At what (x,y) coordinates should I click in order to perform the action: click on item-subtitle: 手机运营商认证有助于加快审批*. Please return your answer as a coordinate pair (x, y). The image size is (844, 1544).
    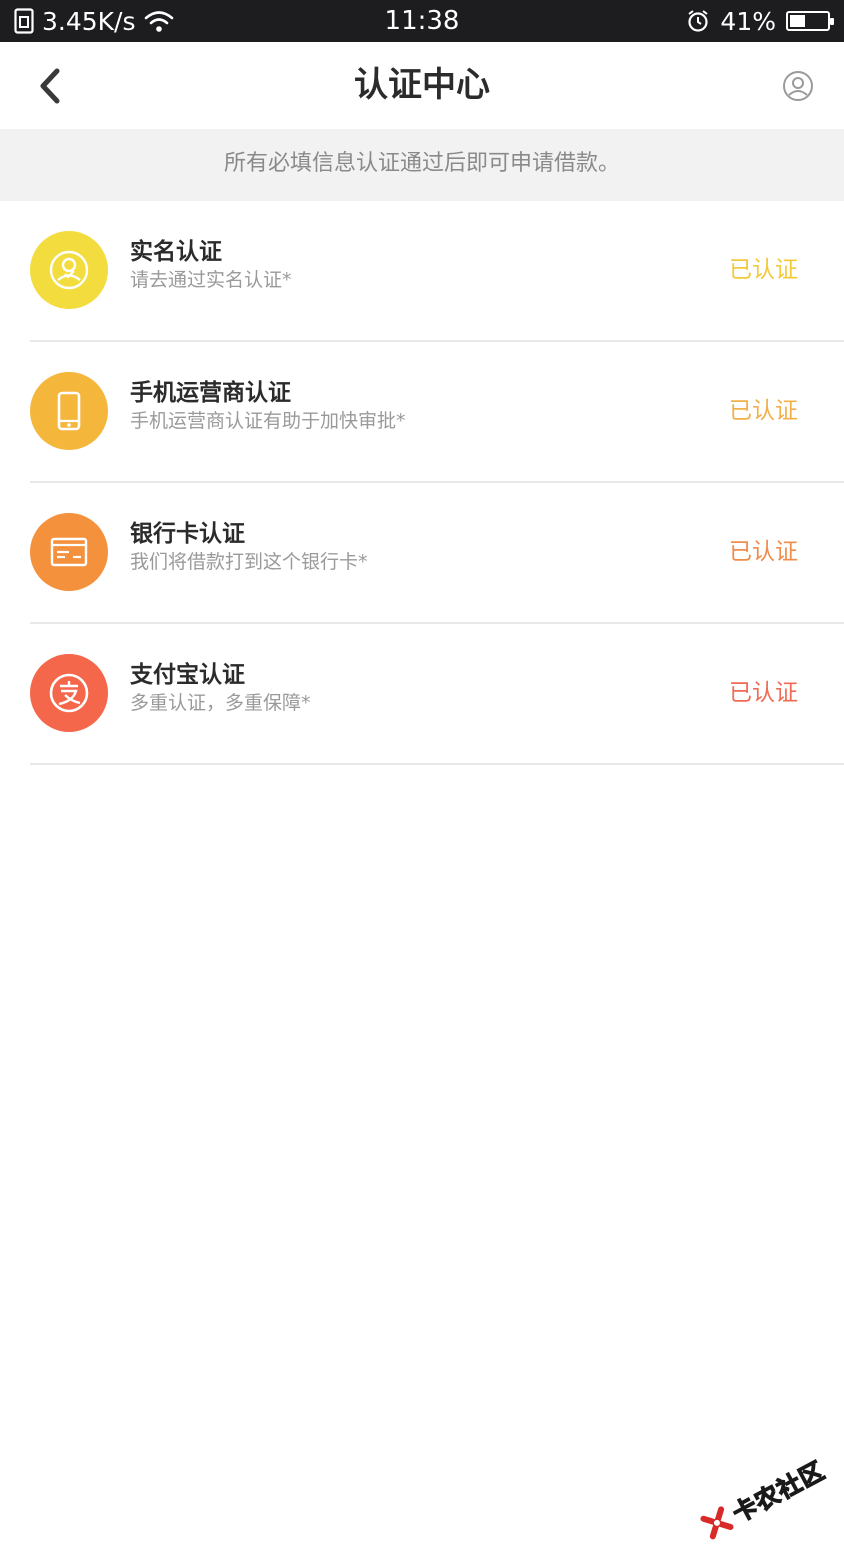
    Looking at the image, I should click on (268, 421).